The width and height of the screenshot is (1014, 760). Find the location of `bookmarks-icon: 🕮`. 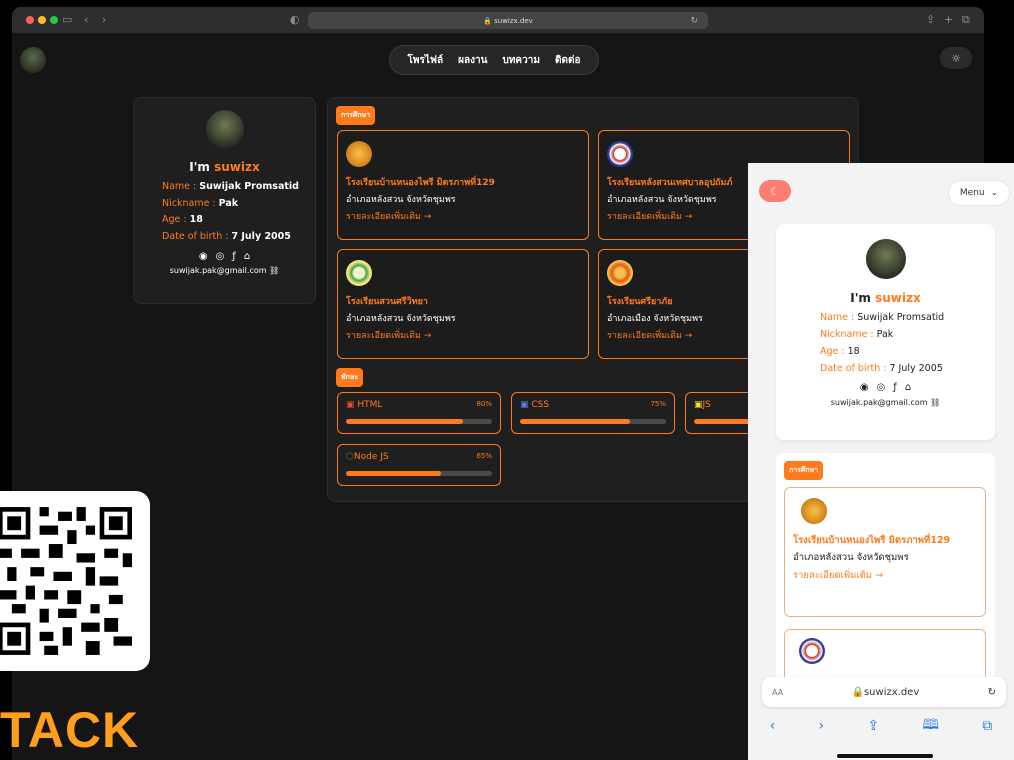

bookmarks-icon: 🕮 is located at coordinates (930, 726).